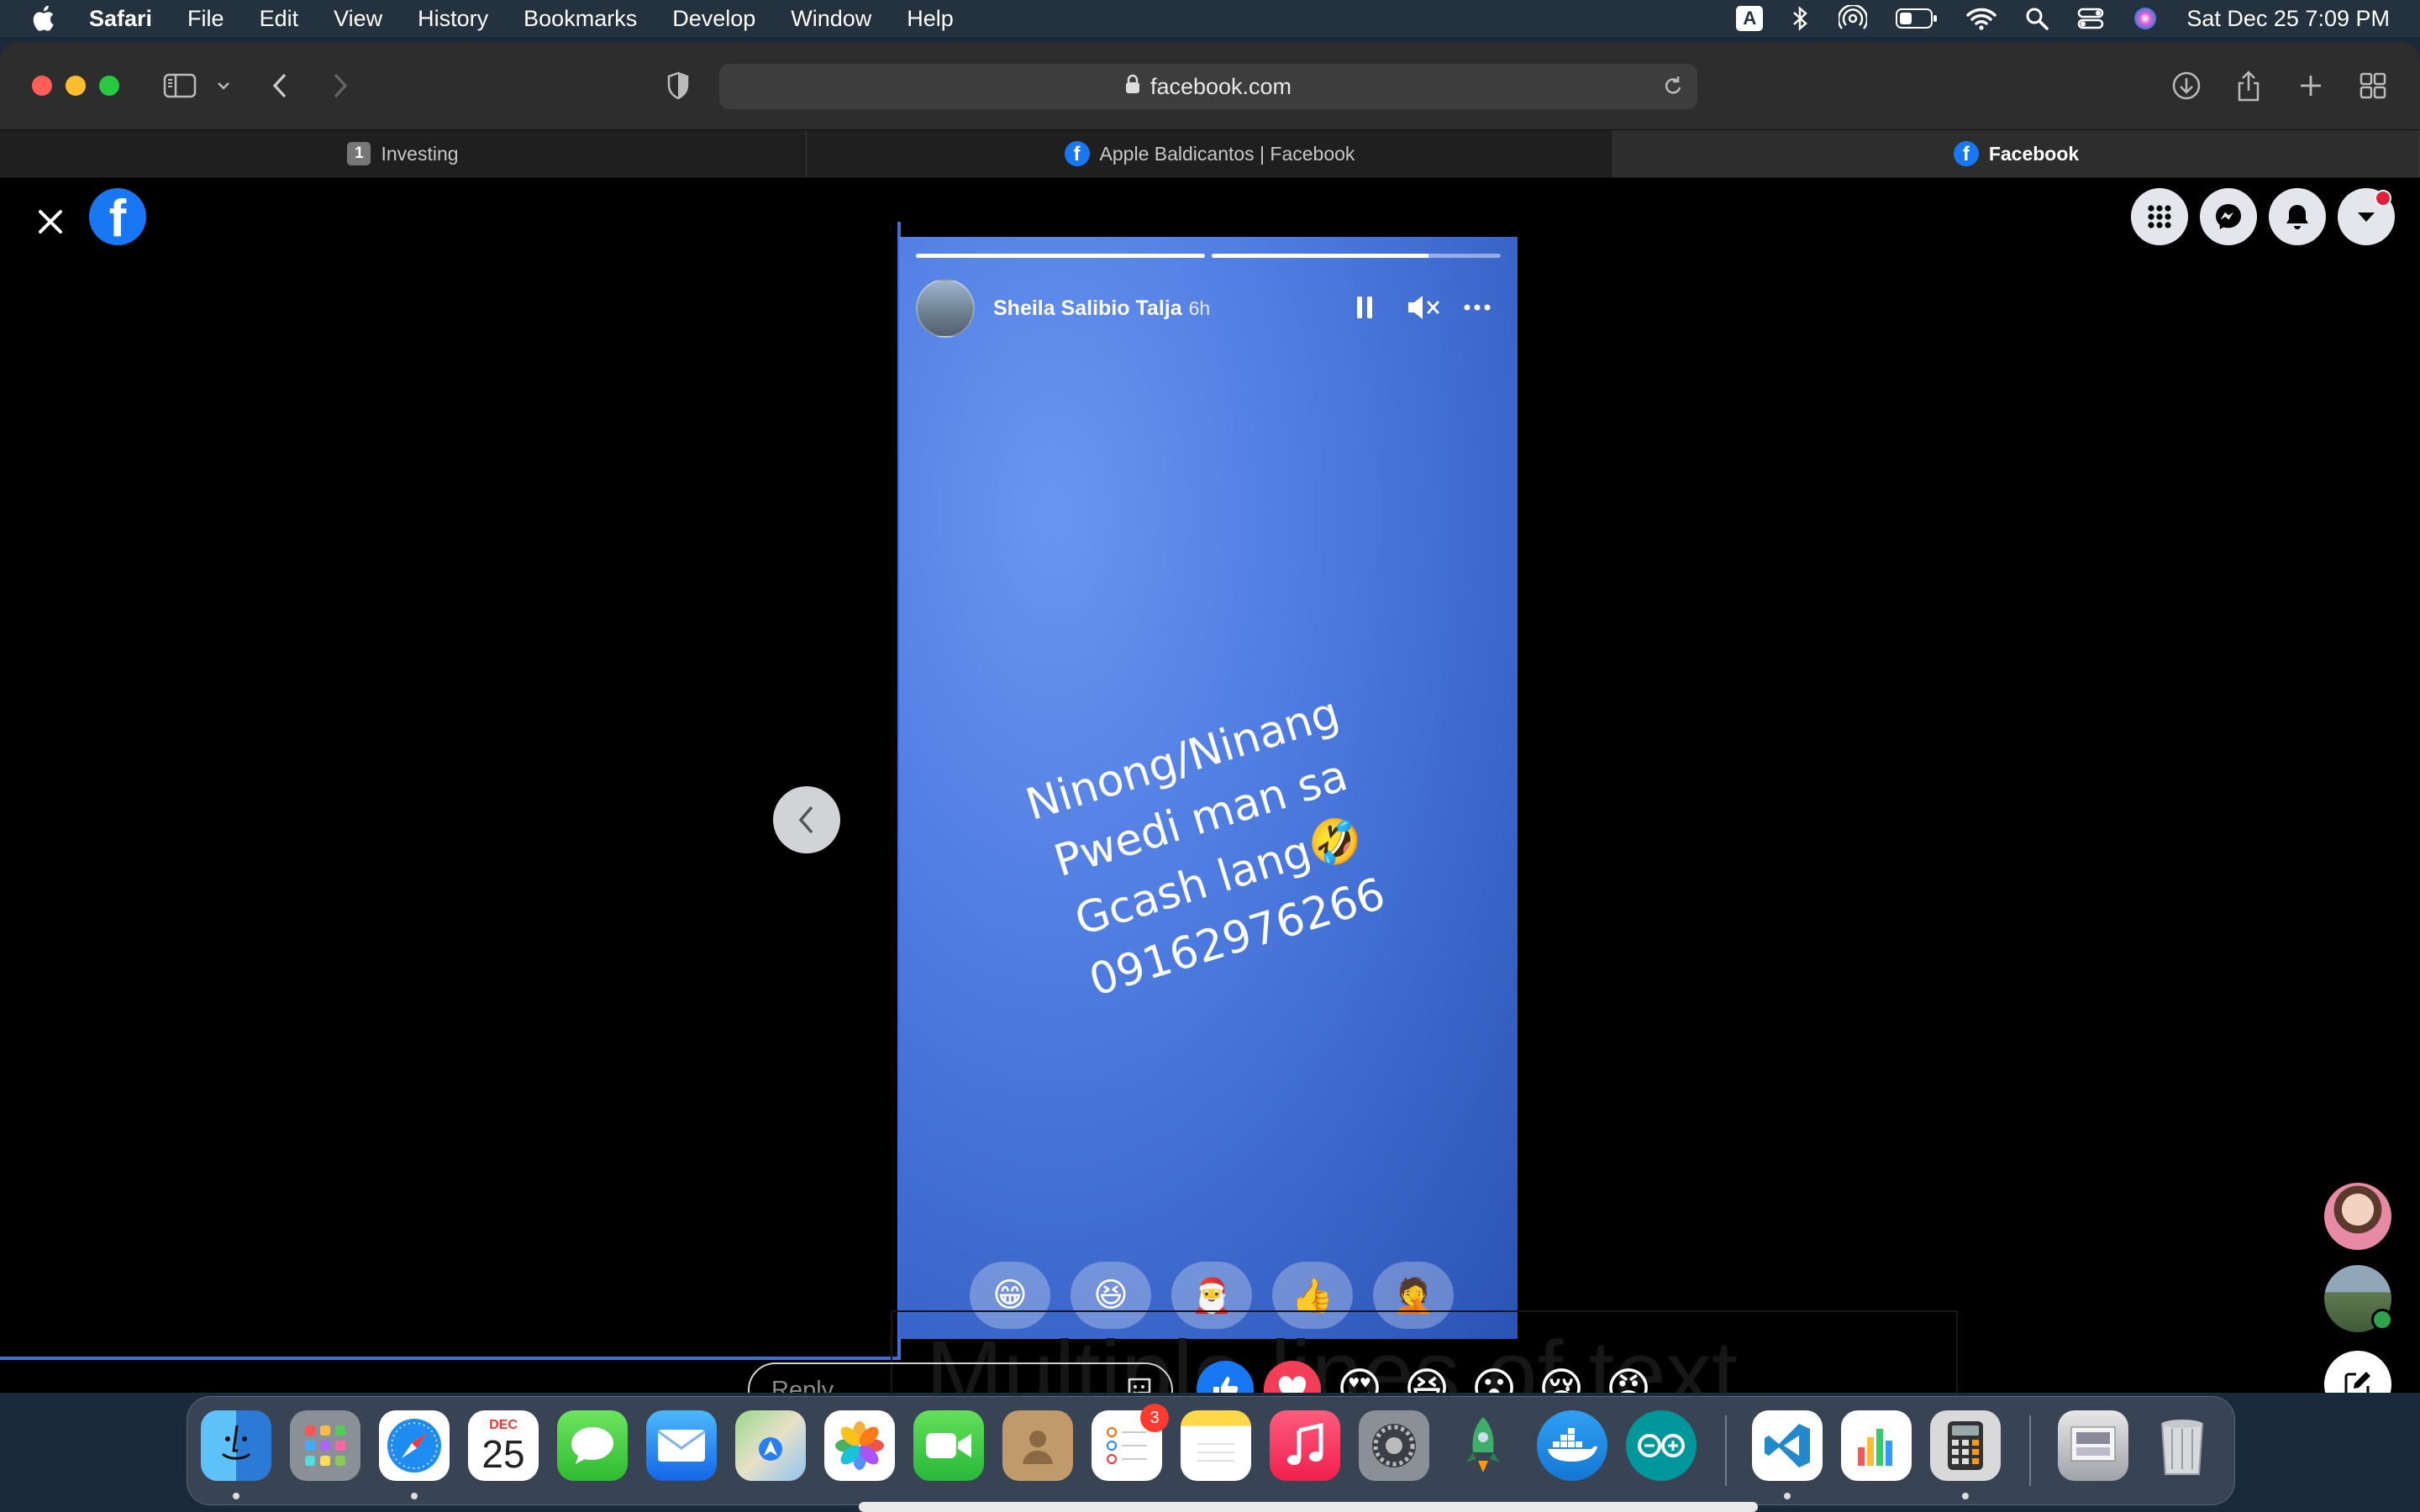 This screenshot has width=2420, height=1512. Describe the element at coordinates (1673, 89) in the screenshot. I see `reload-icon` at that location.